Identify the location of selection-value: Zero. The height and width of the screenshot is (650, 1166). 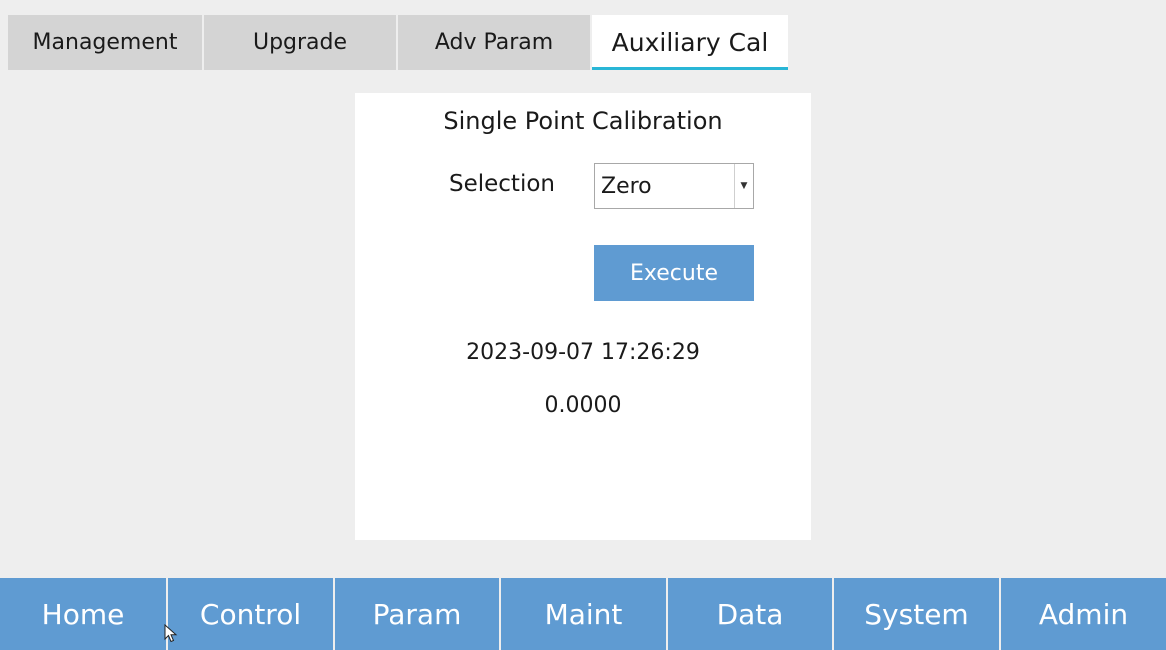
(626, 186).